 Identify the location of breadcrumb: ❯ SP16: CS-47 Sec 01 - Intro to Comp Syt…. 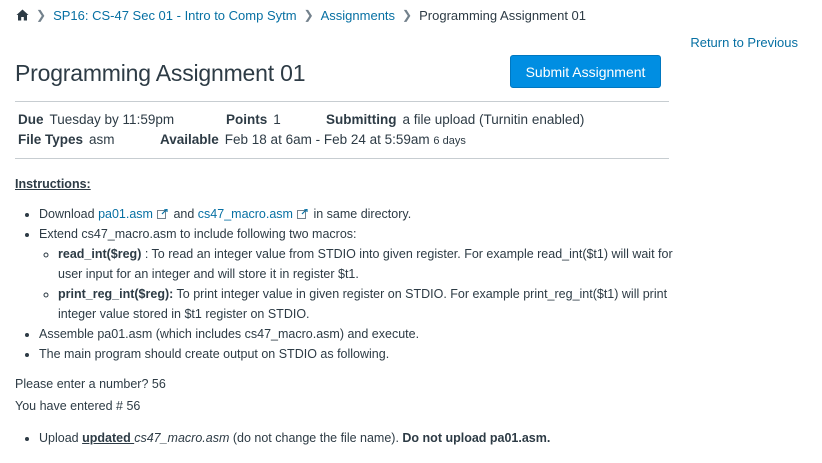
(301, 15).